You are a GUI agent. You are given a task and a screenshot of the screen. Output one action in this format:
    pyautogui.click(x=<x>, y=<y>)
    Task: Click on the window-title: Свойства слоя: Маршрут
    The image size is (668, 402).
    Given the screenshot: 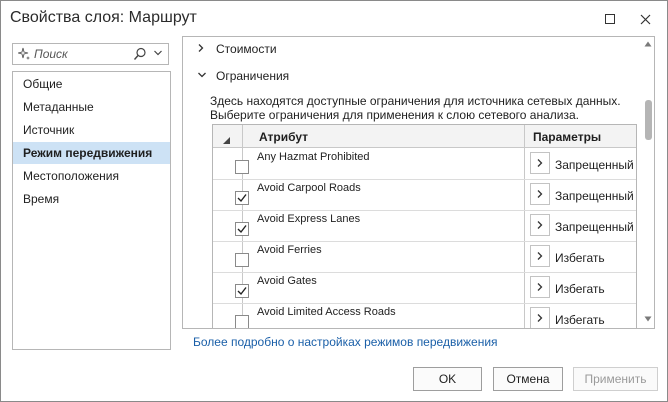 What is the action you would take?
    pyautogui.click(x=103, y=17)
    